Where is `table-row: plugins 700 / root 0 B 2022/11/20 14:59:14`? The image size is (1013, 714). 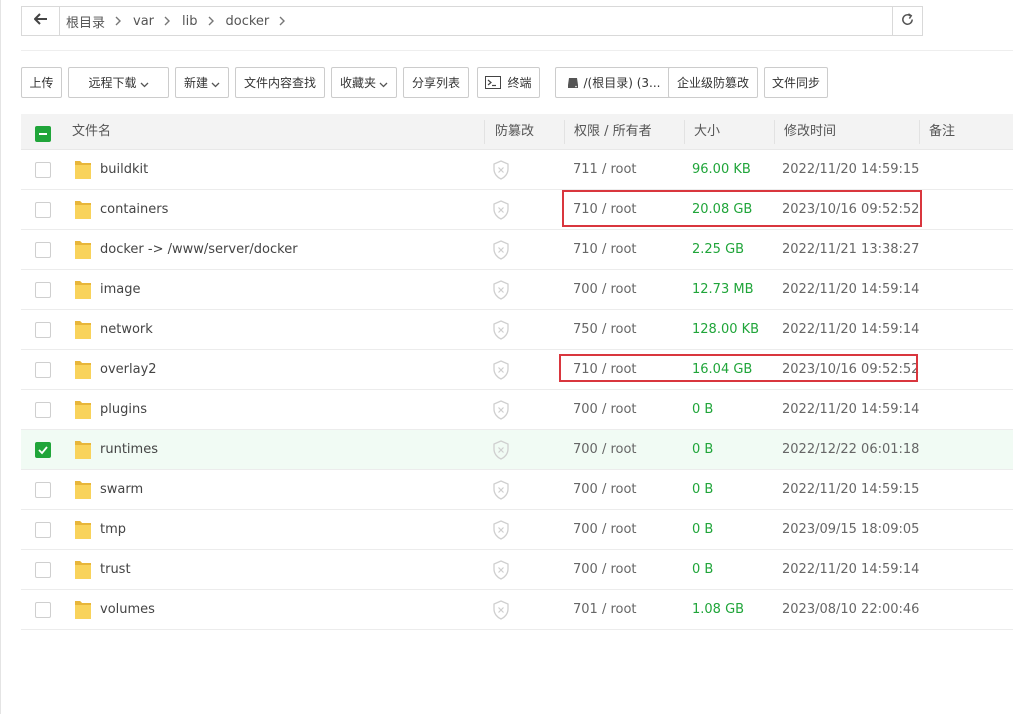 table-row: plugins 700 / root 0 B 2022/11/20 14:59:14 is located at coordinates (517, 410).